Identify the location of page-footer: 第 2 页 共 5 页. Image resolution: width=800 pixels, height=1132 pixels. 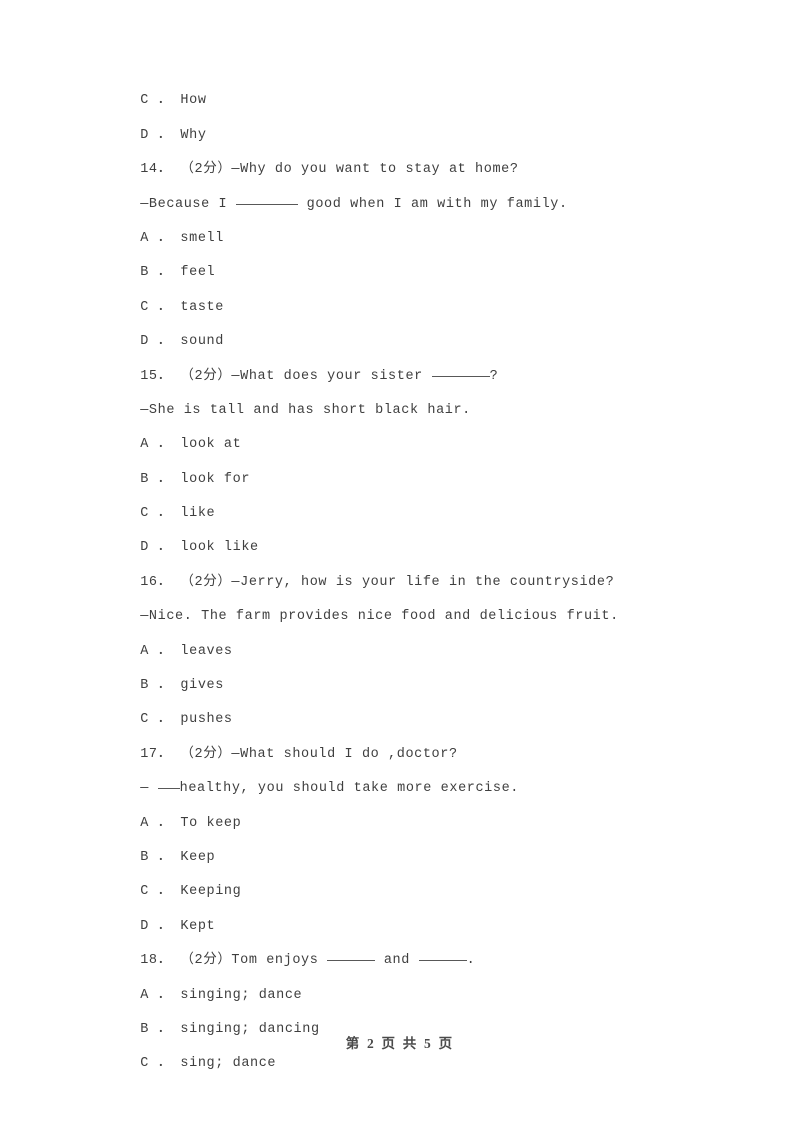
(400, 1042).